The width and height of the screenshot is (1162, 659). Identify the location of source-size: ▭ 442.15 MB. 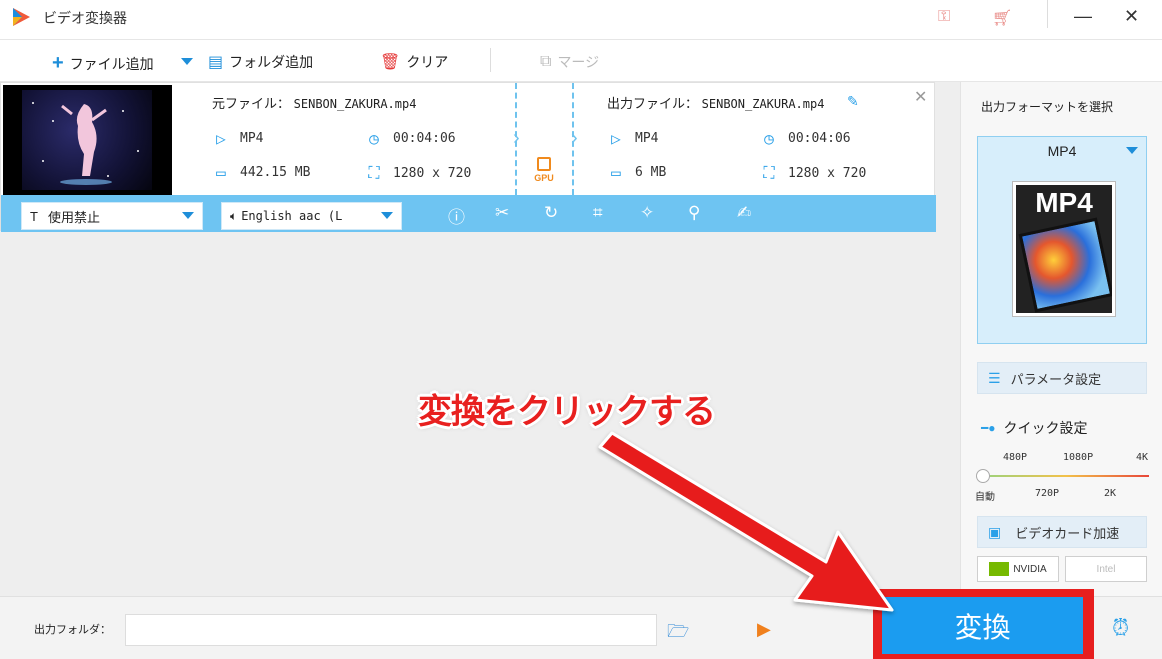
(261, 172).